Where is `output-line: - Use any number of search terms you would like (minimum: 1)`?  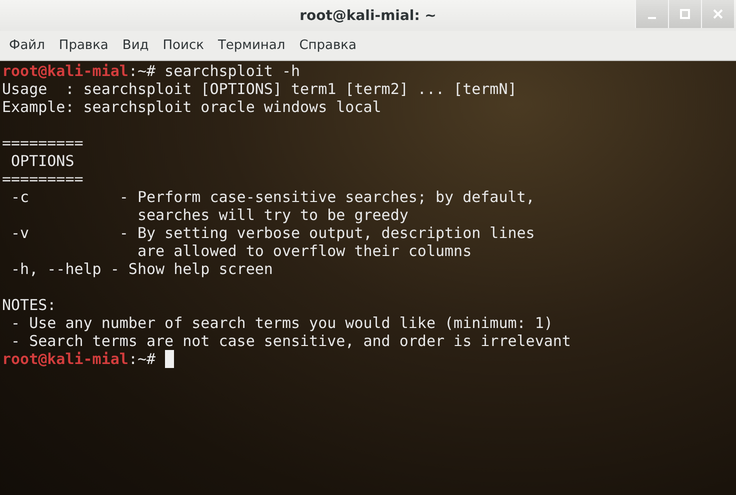 output-line: - Use any number of search terms you would like (minimum: 1) is located at coordinates (281, 323).